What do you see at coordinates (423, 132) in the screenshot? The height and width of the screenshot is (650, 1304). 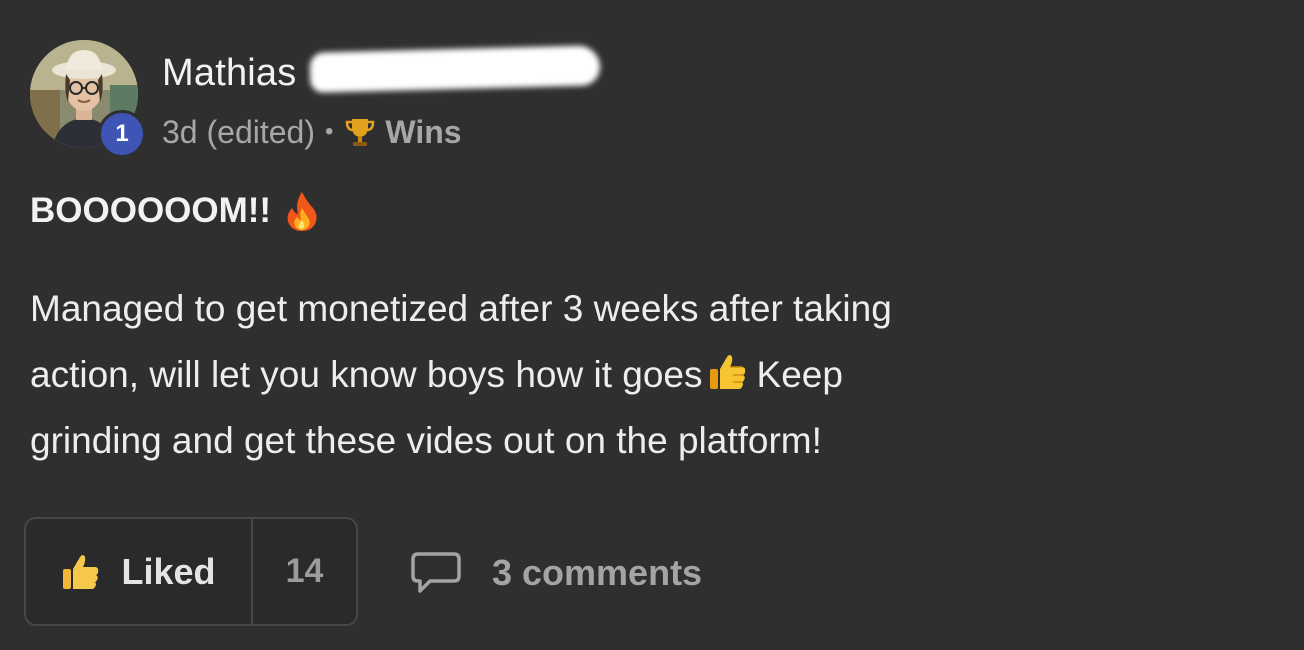 I see `category-label: Wins` at bounding box center [423, 132].